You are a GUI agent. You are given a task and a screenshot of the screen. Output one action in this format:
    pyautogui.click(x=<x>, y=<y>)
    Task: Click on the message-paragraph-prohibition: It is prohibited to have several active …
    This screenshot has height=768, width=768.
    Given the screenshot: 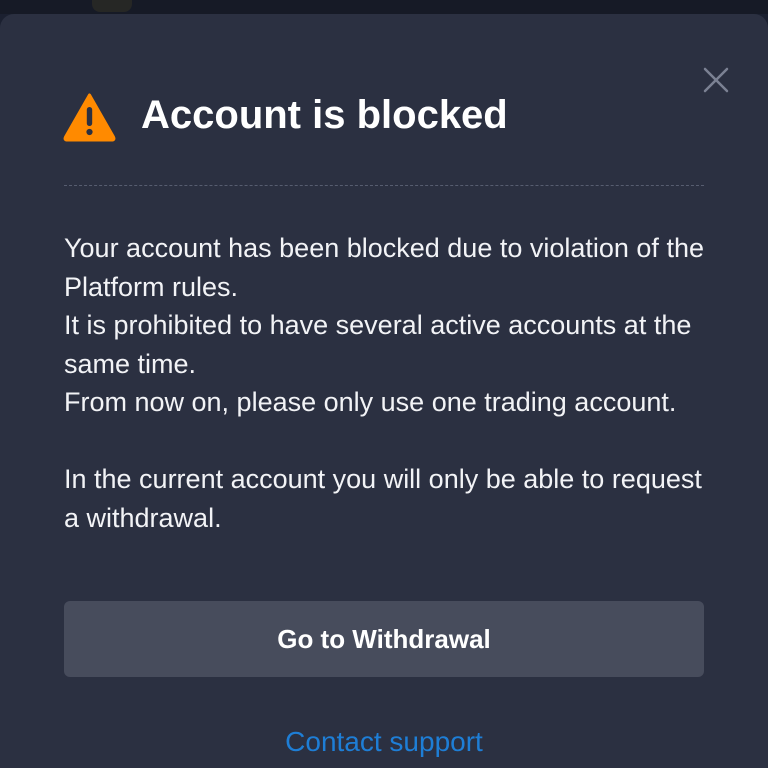 What is the action you would take?
    pyautogui.click(x=378, y=344)
    